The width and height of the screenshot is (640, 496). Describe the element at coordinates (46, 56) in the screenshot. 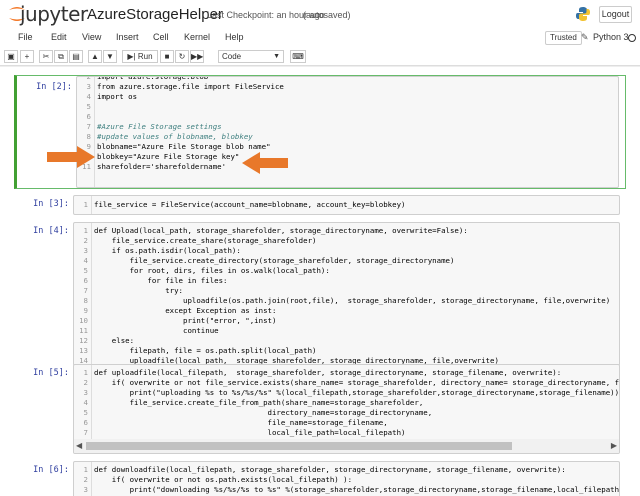

I see `cut-icon: ✂` at that location.